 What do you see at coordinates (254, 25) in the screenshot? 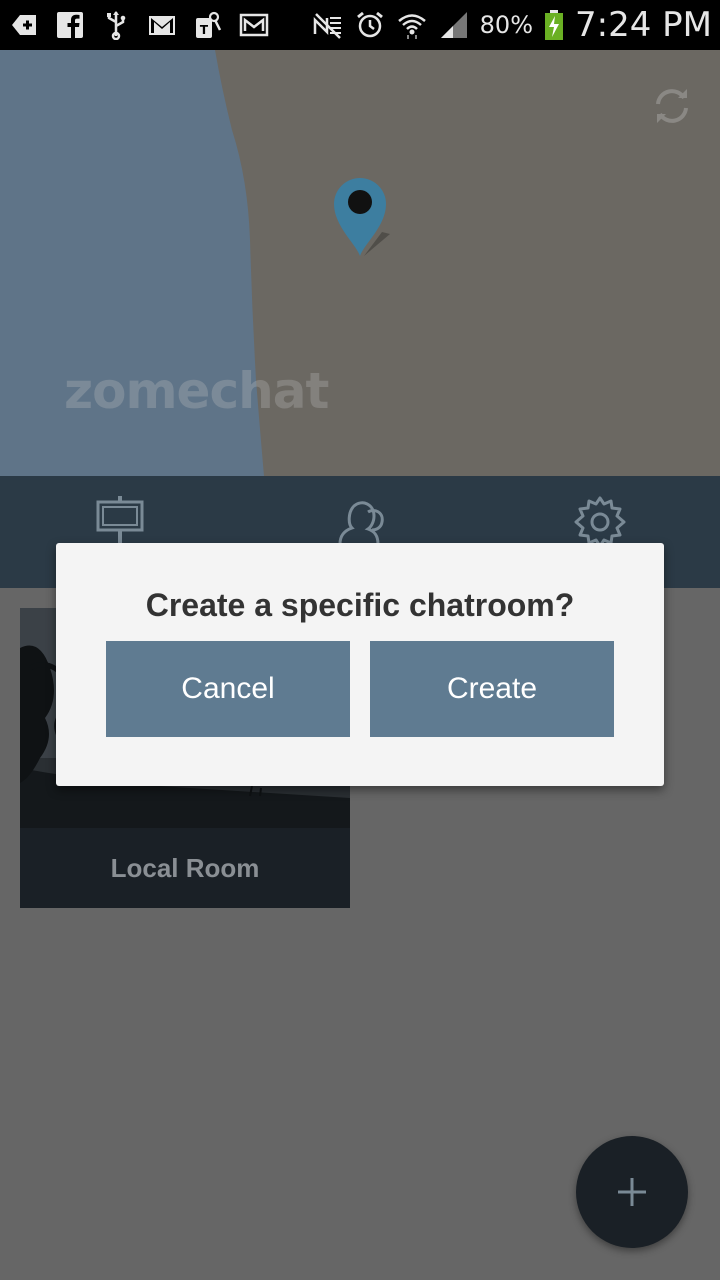
I see `mail-icon` at bounding box center [254, 25].